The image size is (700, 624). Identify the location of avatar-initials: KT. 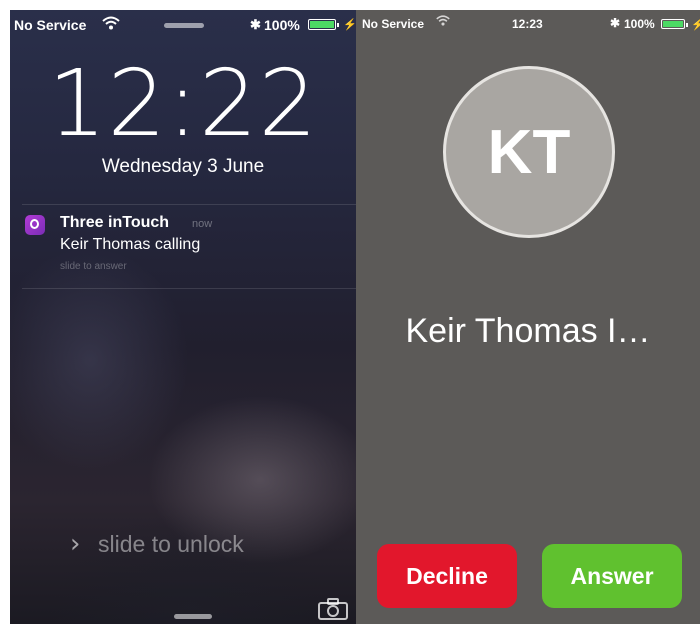
(529, 152).